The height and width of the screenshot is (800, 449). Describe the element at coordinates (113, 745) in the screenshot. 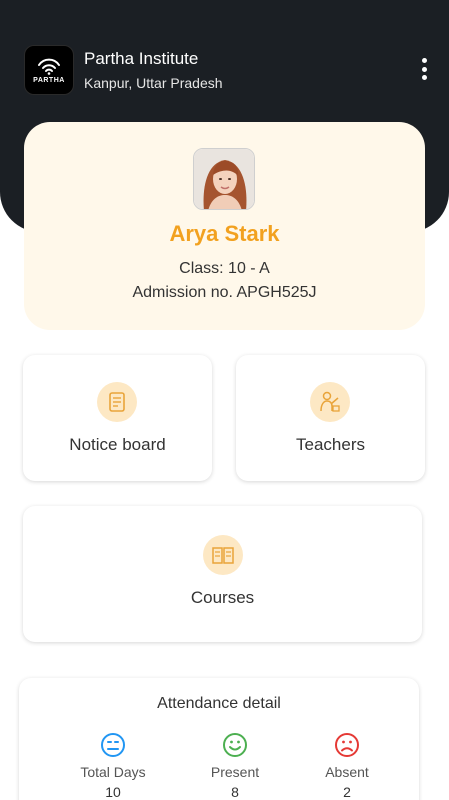

I see `neutral-face-icon` at that location.